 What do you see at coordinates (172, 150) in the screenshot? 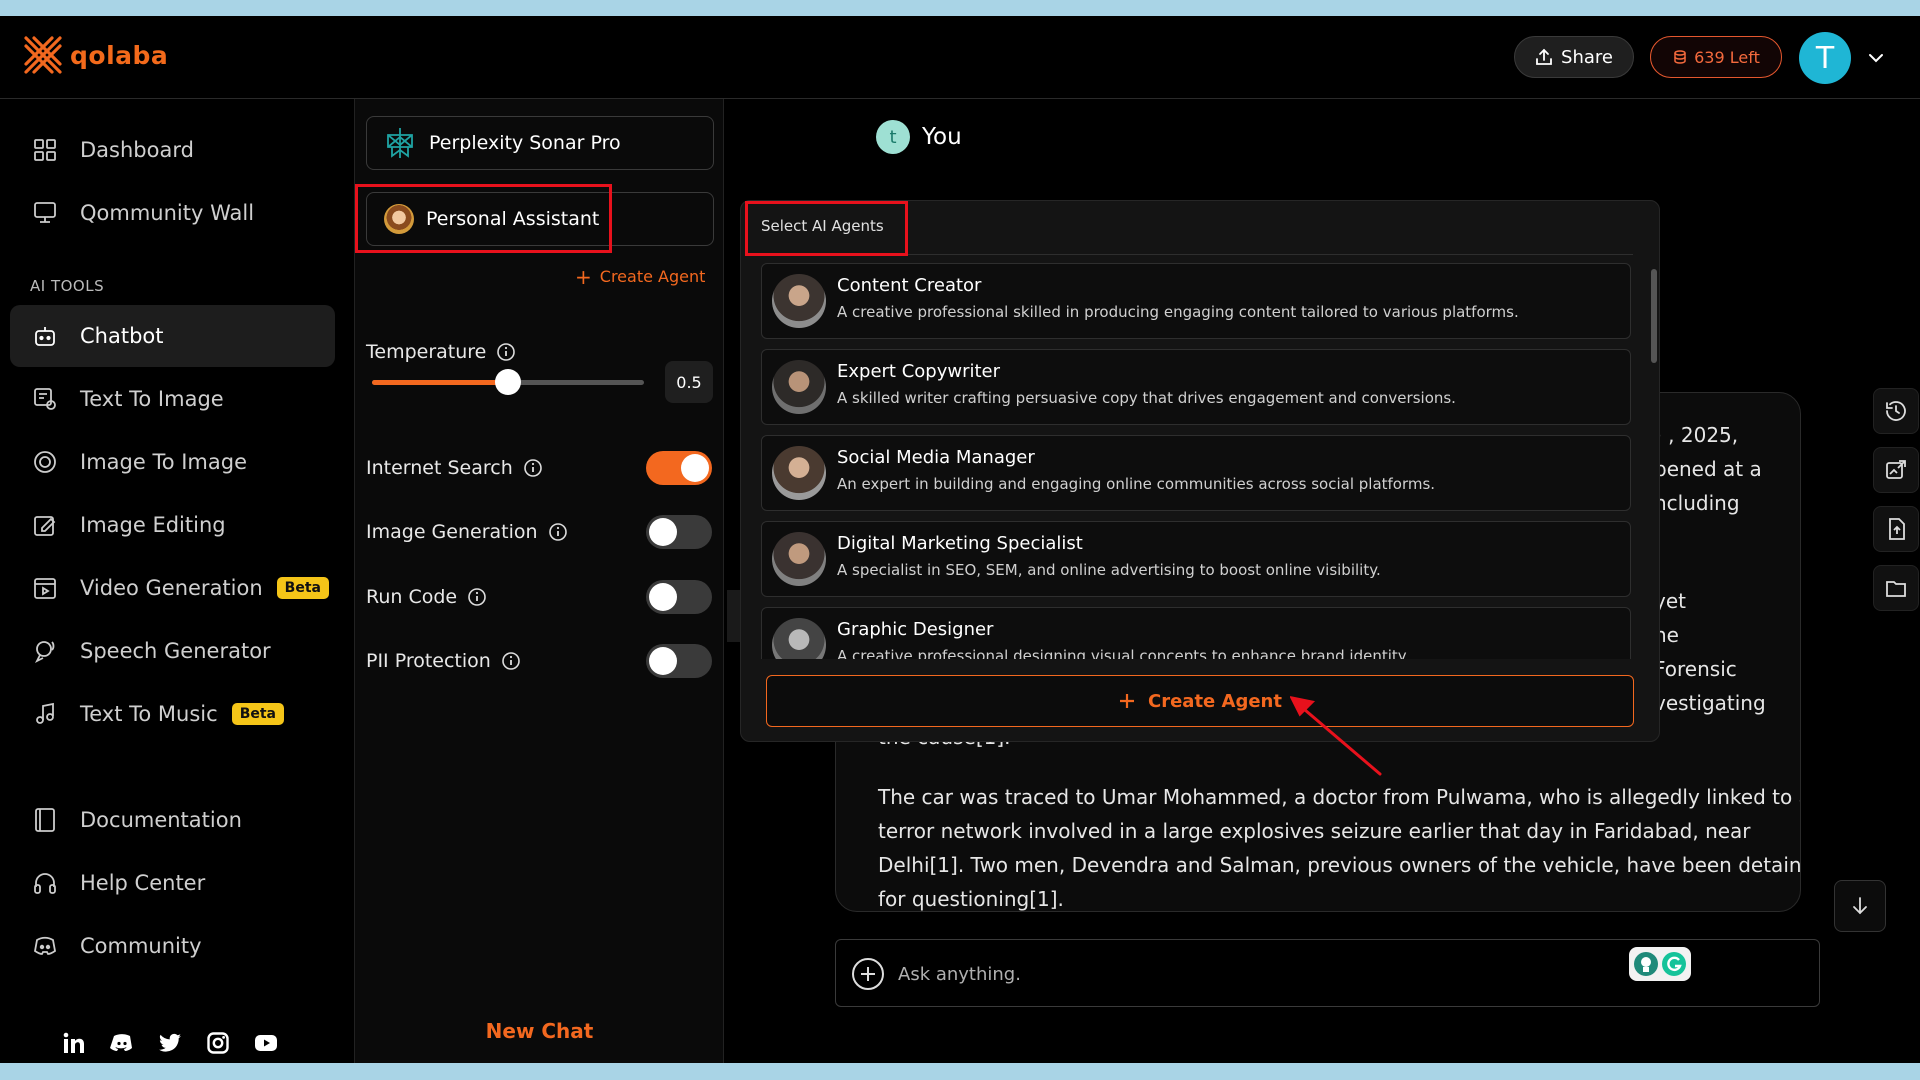
I see `sidebar-item-dashboard: Dashboard` at bounding box center [172, 150].